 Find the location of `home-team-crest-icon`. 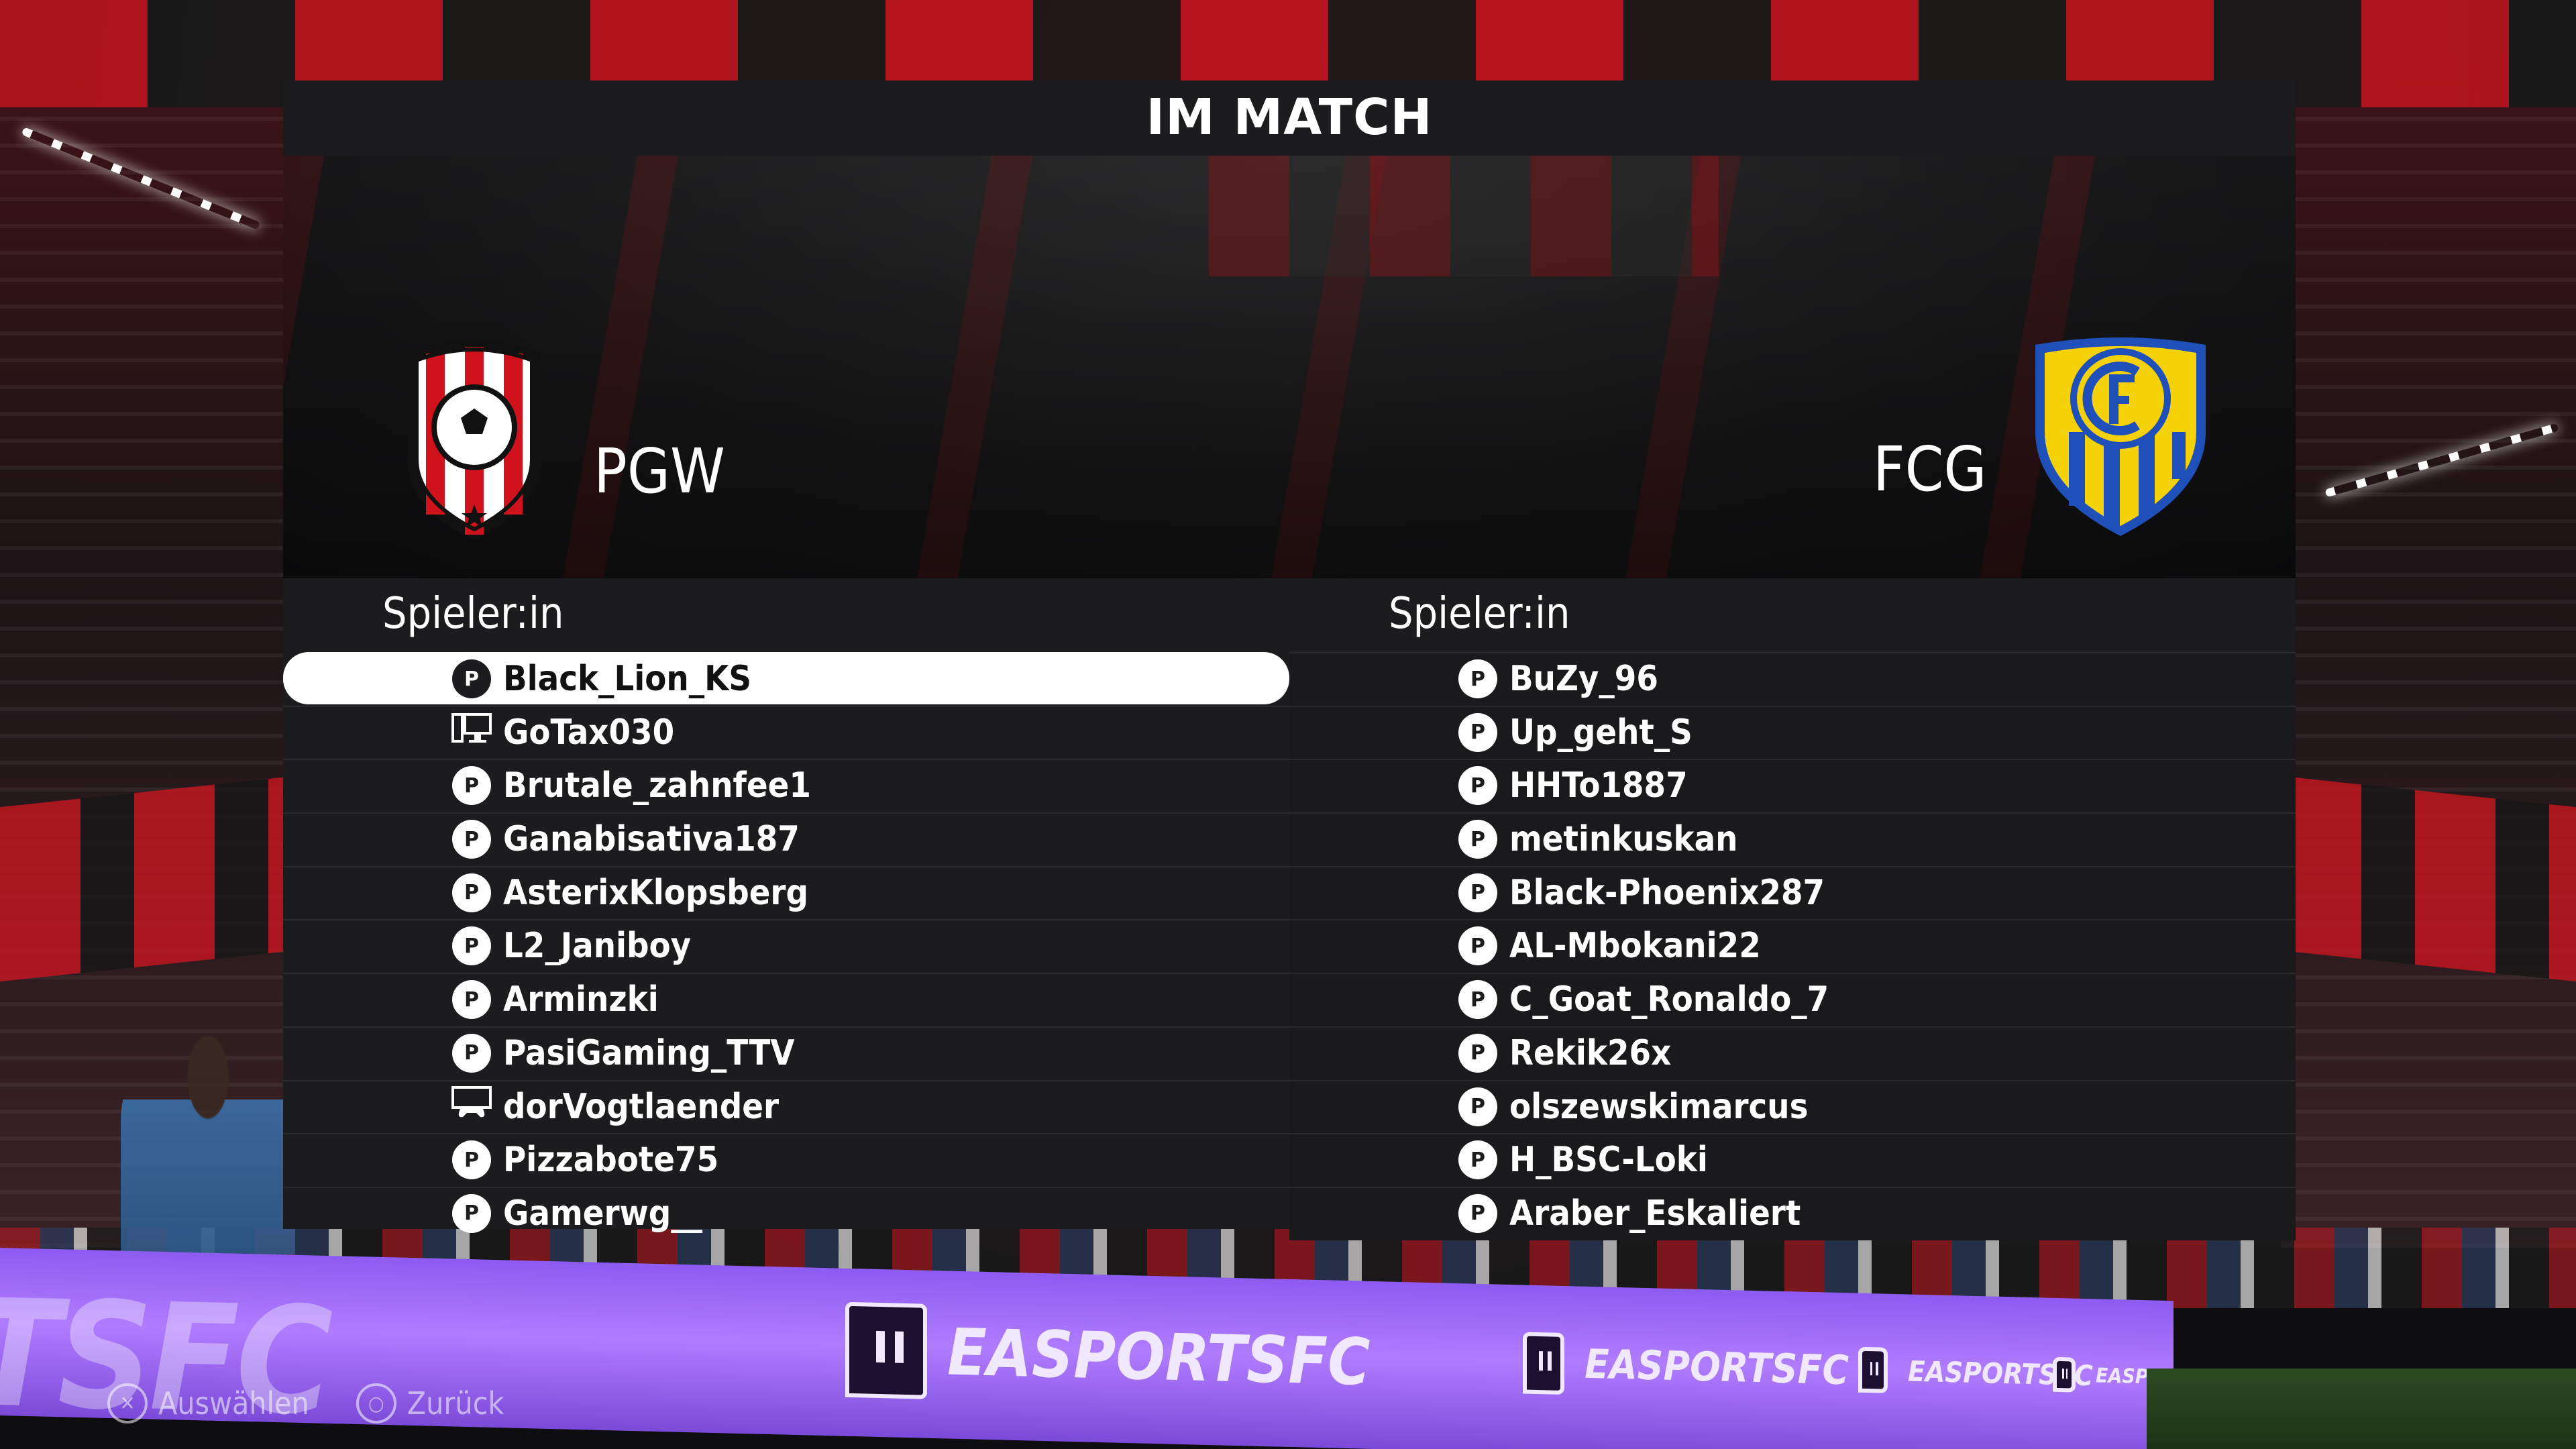

home-team-crest-icon is located at coordinates (474, 440).